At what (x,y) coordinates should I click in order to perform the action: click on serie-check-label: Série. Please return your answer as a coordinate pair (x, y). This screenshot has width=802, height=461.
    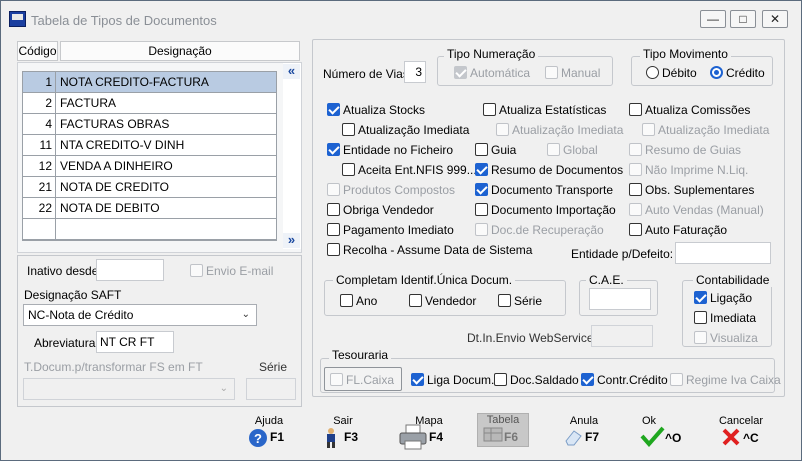
    Looking at the image, I should click on (528, 301).